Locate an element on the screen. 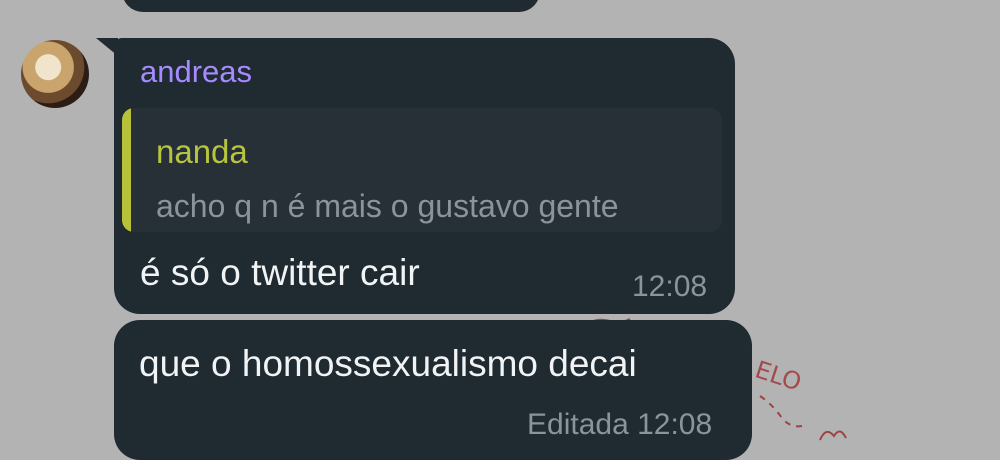 This screenshot has height=460, width=1000. message-text: que o homossexualismo decai is located at coordinates (388, 363).